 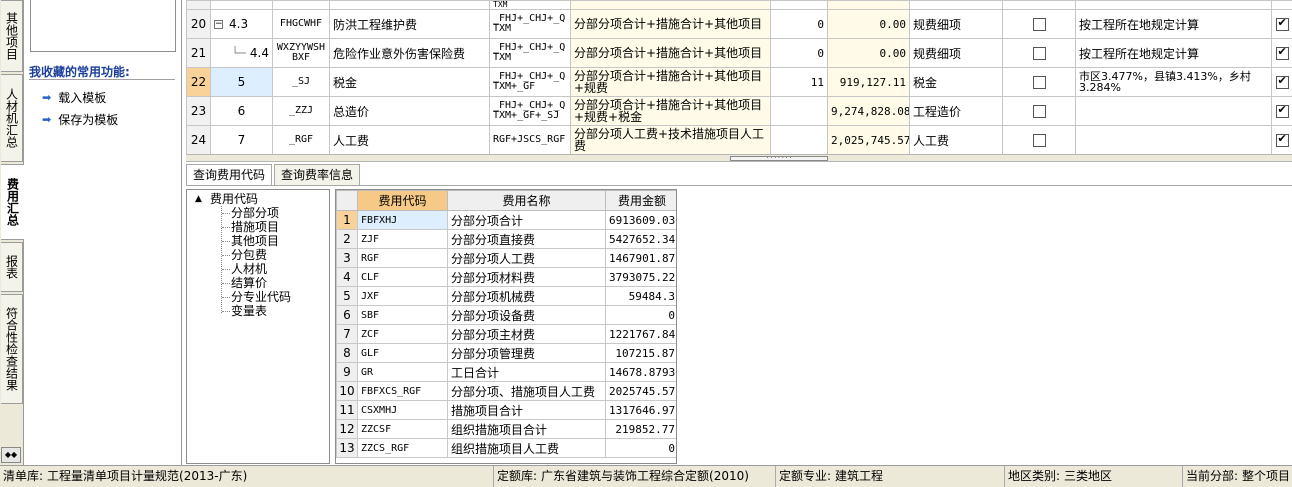 I want to click on seq-cell: −4.3, so click(x=241, y=24).